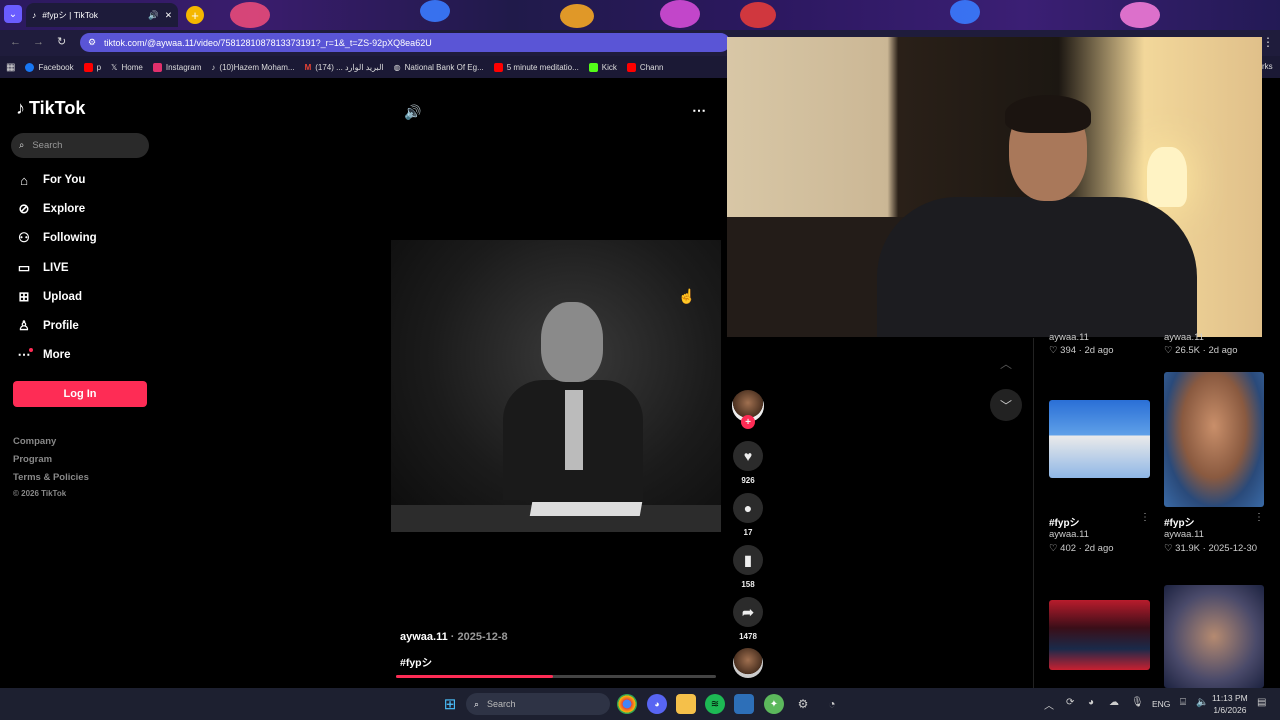 This screenshot has height=720, width=1280. Describe the element at coordinates (1091, 702) in the screenshot. I see `tray-discord-icon: ◕` at that location.